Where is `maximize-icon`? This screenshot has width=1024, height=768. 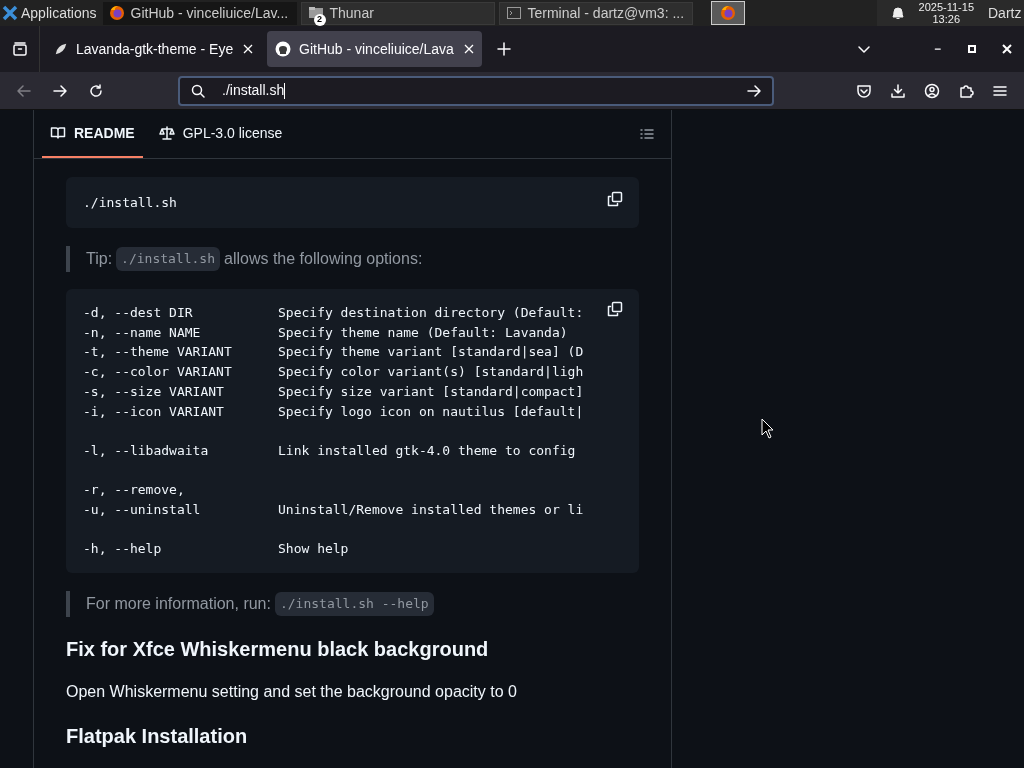 maximize-icon is located at coordinates (972, 49).